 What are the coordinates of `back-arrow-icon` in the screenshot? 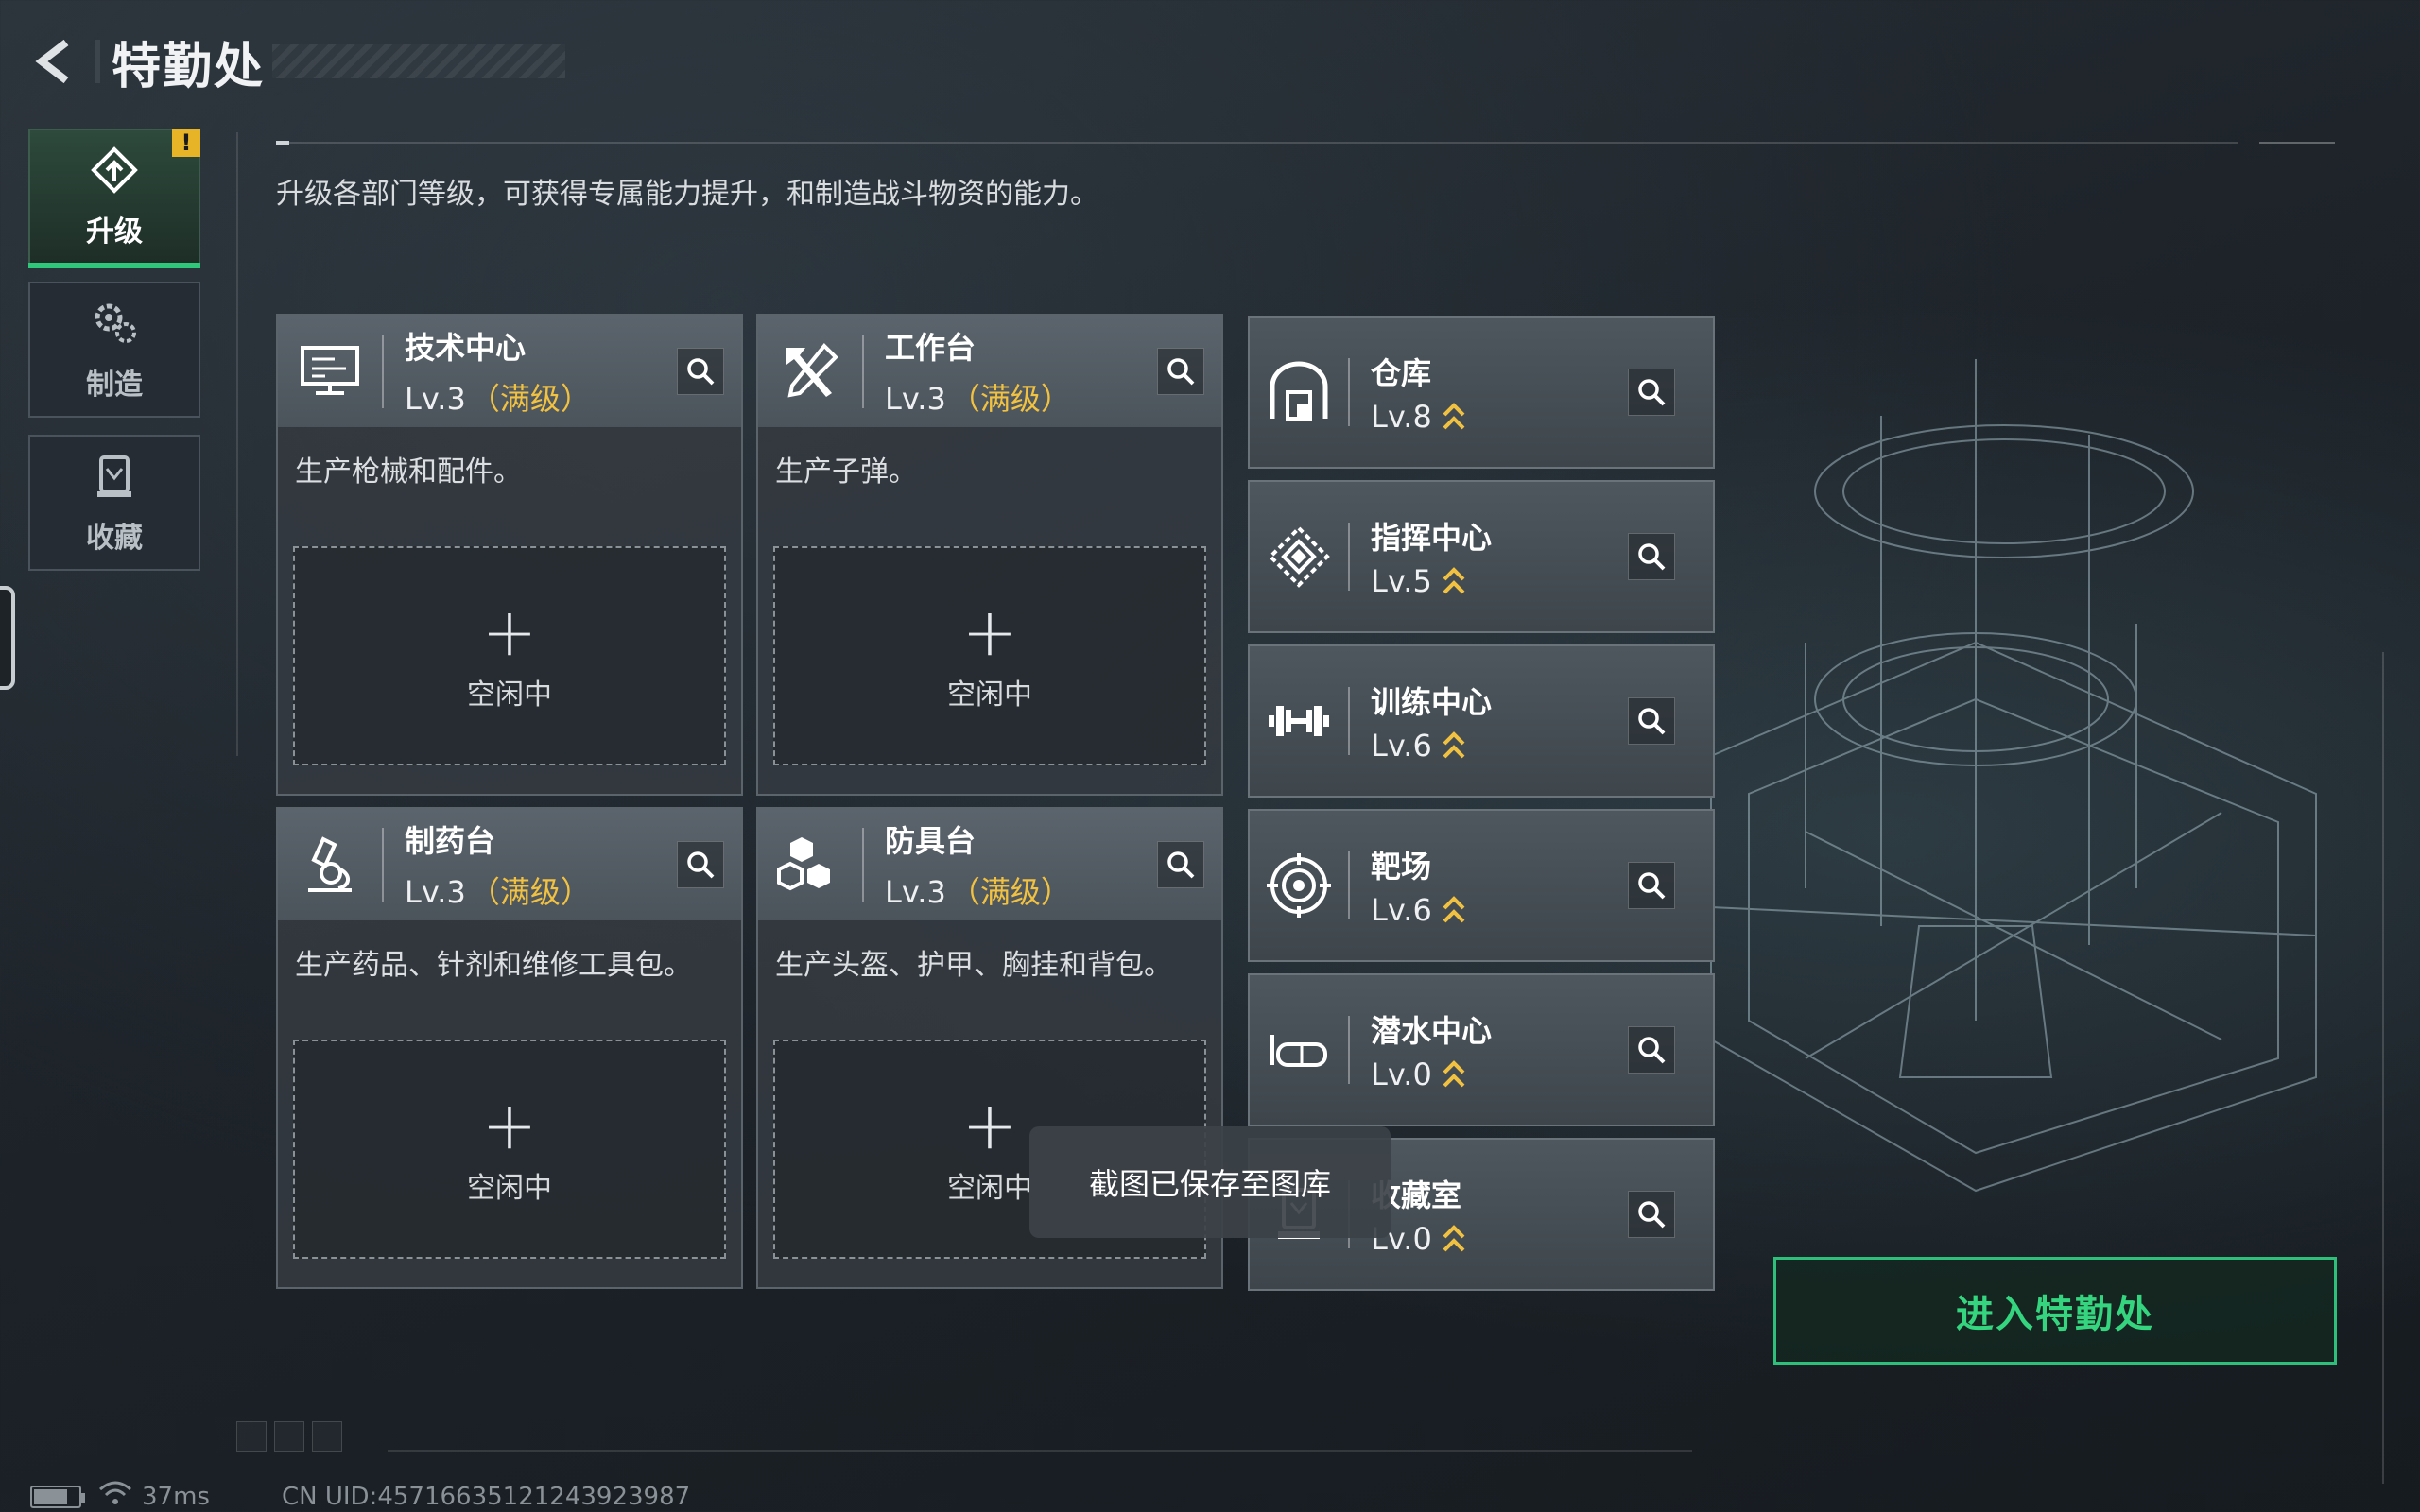 It's located at (52, 61).